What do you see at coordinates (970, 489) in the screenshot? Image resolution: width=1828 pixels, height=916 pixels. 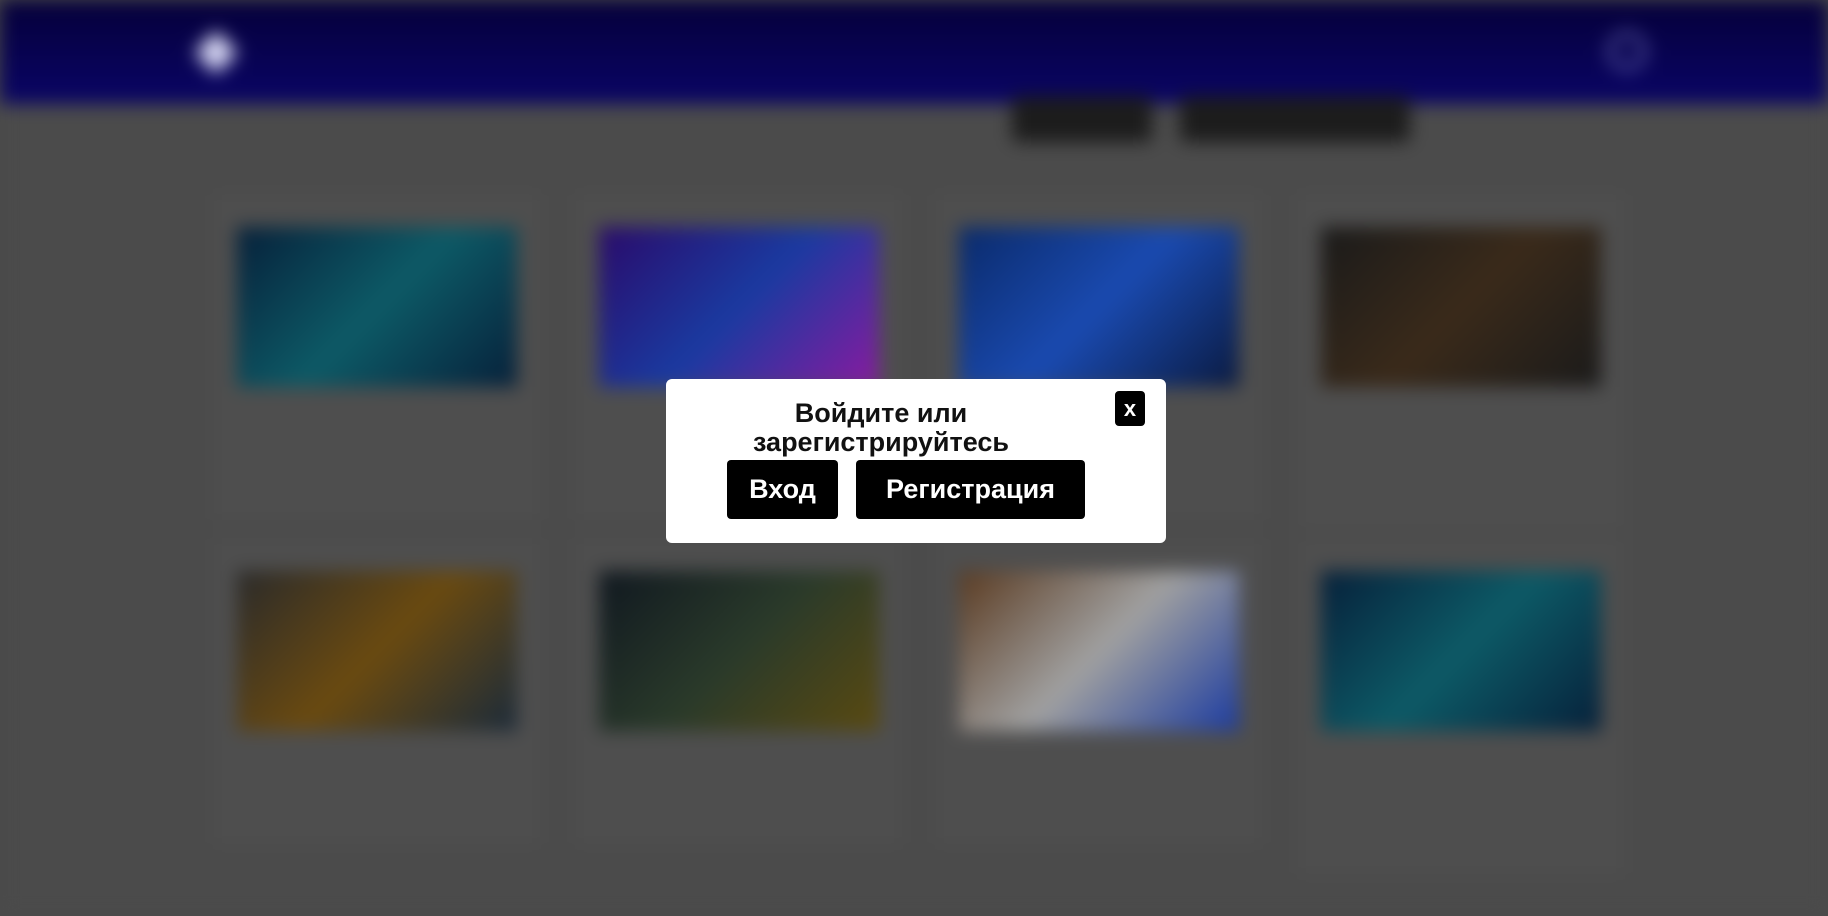 I see `register-button: Регистрация` at bounding box center [970, 489].